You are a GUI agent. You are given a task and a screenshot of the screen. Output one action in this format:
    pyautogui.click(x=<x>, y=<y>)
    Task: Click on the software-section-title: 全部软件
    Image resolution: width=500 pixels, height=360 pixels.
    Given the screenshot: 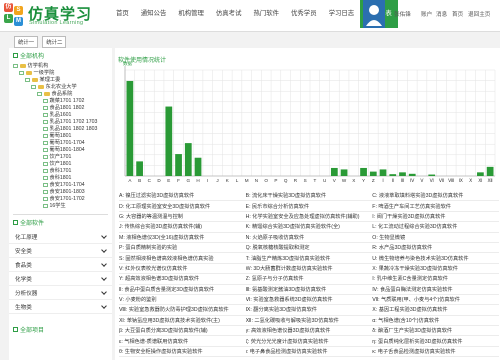 What is the action you would take?
    pyautogui.click(x=60, y=222)
    